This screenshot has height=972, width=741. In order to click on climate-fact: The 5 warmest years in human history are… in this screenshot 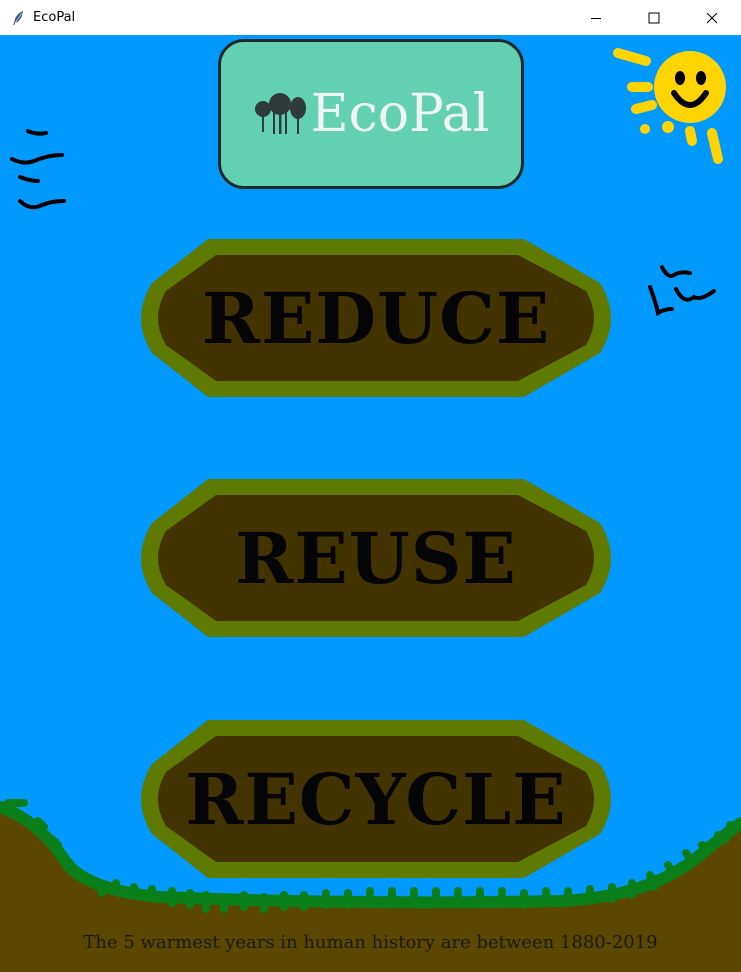, I will do `click(370, 942)`.